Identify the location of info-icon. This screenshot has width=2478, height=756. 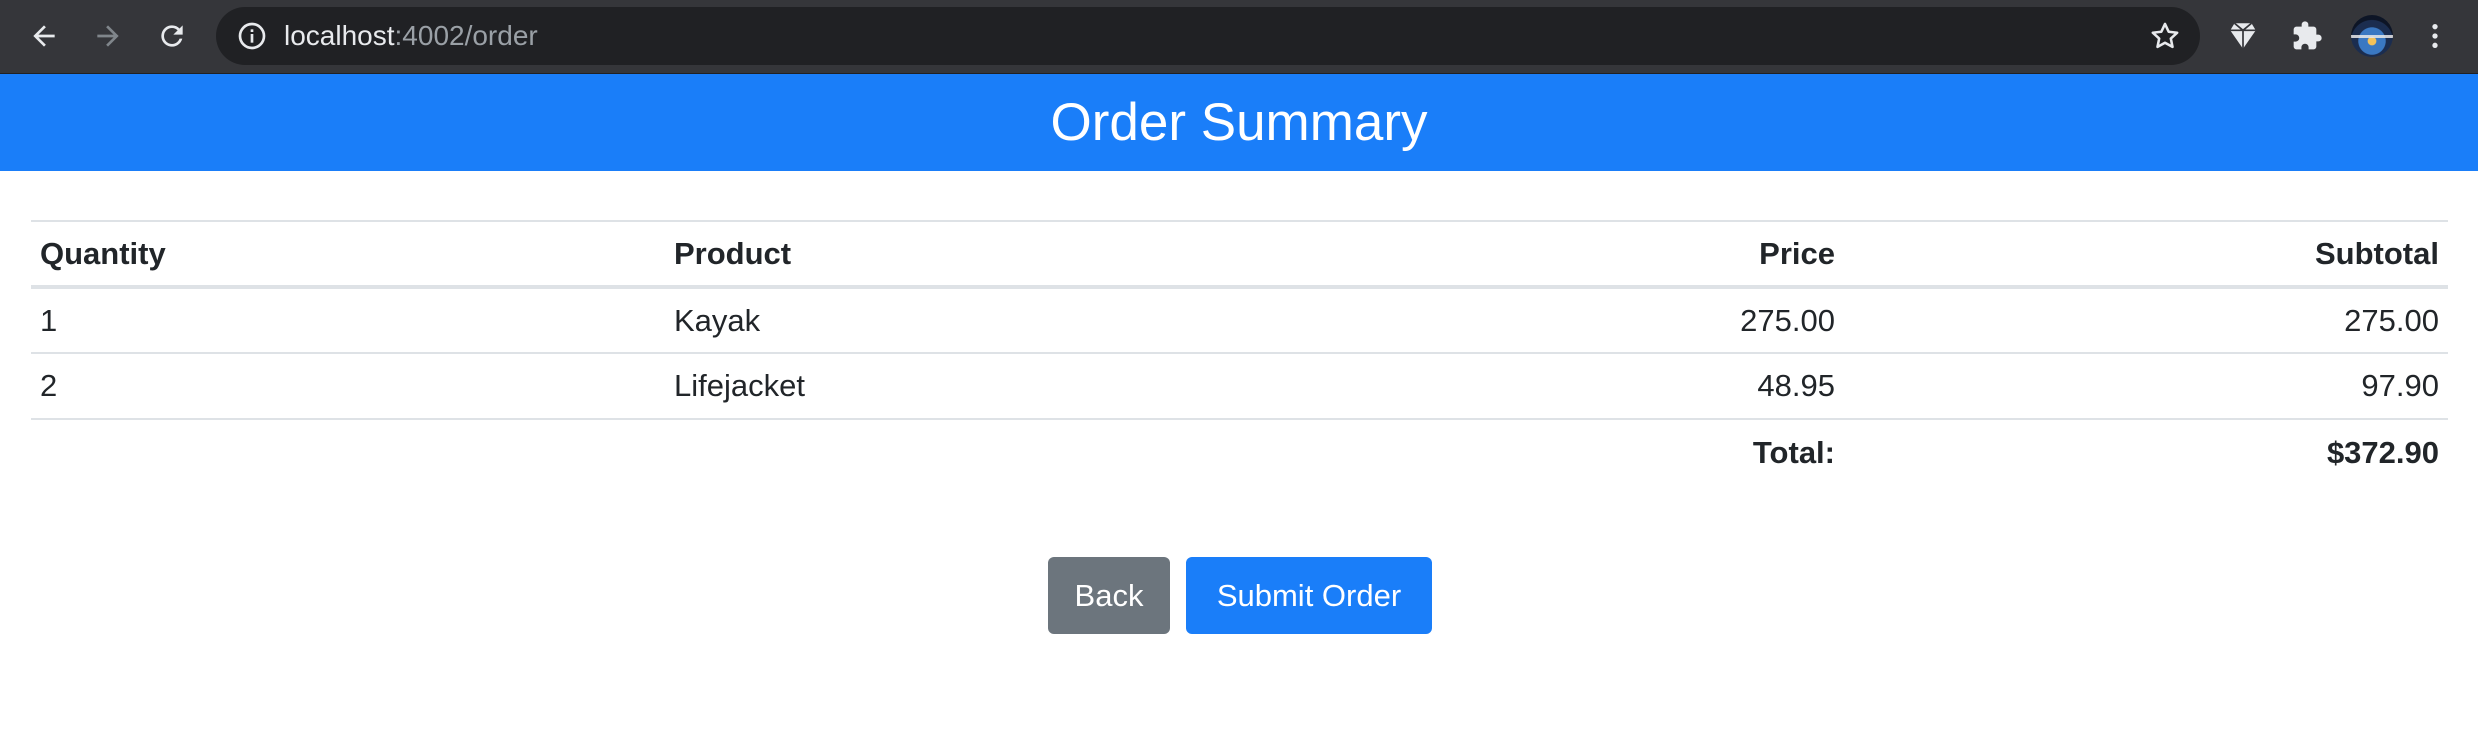
(252, 36).